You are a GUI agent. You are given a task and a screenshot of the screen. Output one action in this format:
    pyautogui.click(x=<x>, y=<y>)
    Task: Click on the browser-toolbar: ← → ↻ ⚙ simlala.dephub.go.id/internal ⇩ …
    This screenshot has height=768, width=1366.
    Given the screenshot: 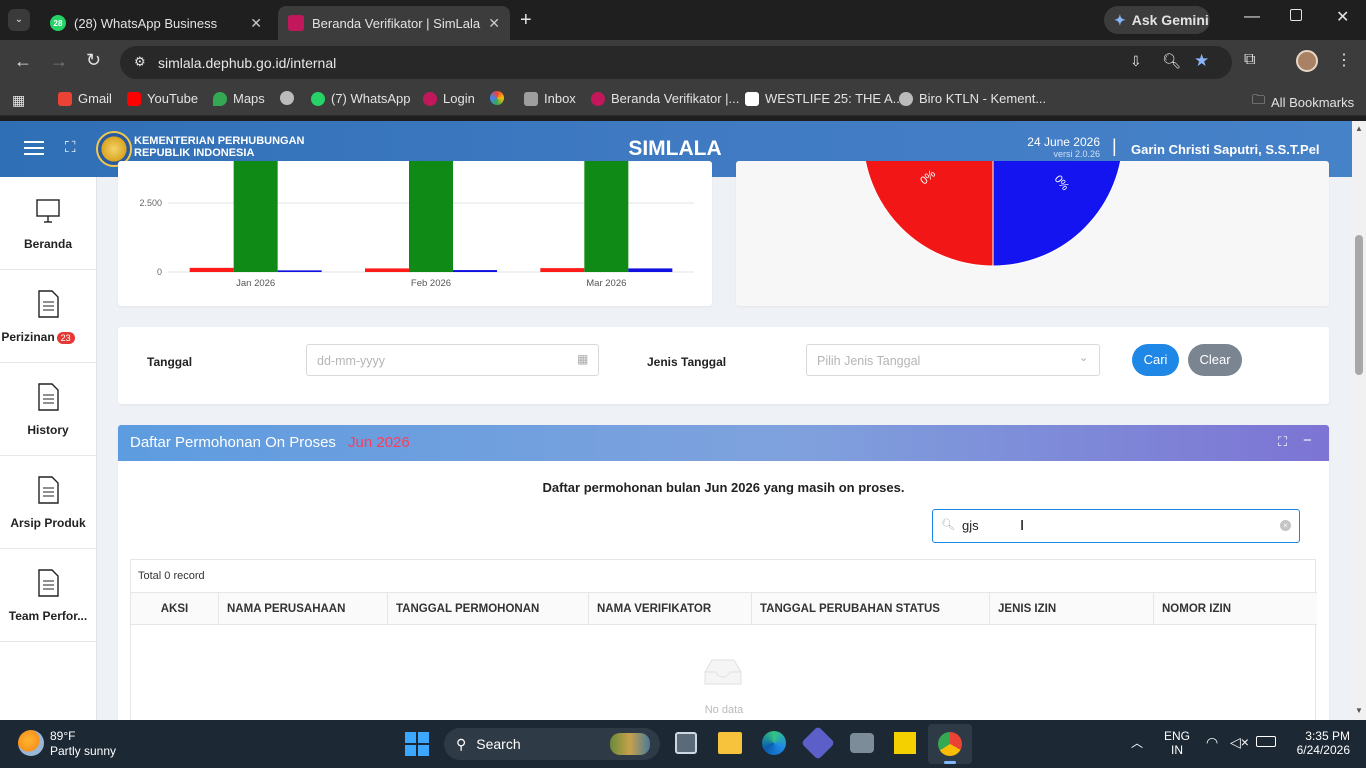 What is the action you would take?
    pyautogui.click(x=683, y=62)
    